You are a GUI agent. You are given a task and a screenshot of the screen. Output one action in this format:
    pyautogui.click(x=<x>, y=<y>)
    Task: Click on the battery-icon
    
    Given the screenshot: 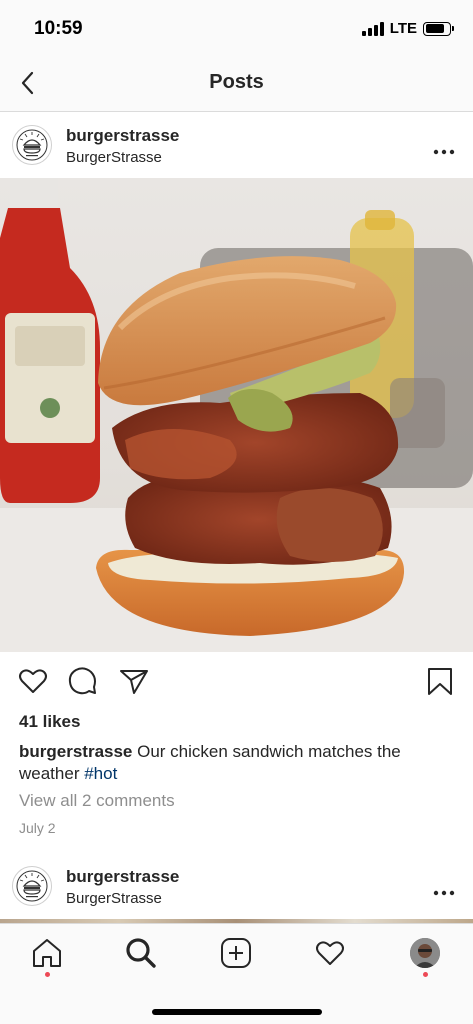 What is the action you would take?
    pyautogui.click(x=438, y=28)
    